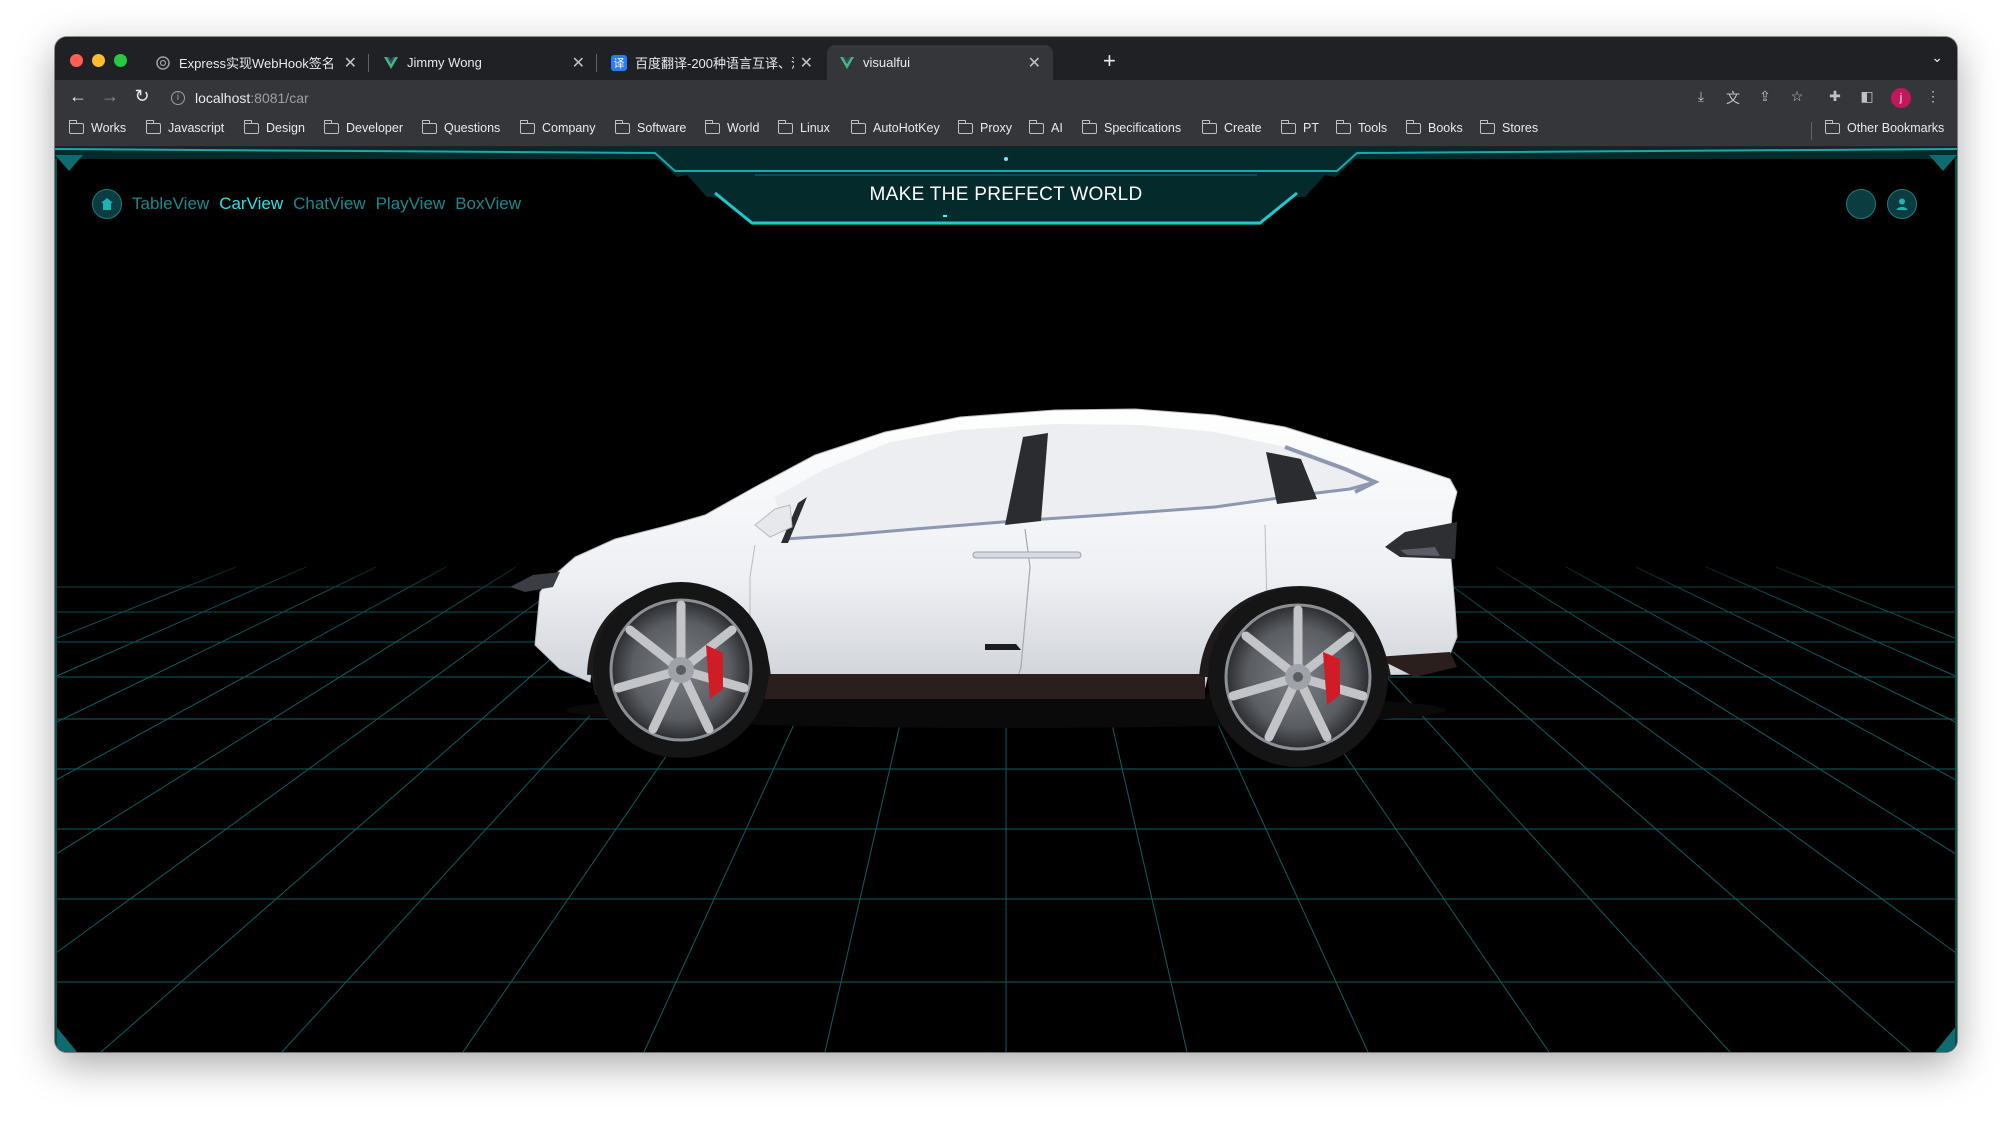 Image resolution: width=2012 pixels, height=1126 pixels. What do you see at coordinates (178, 97) in the screenshot?
I see `site-info-icon: i` at bounding box center [178, 97].